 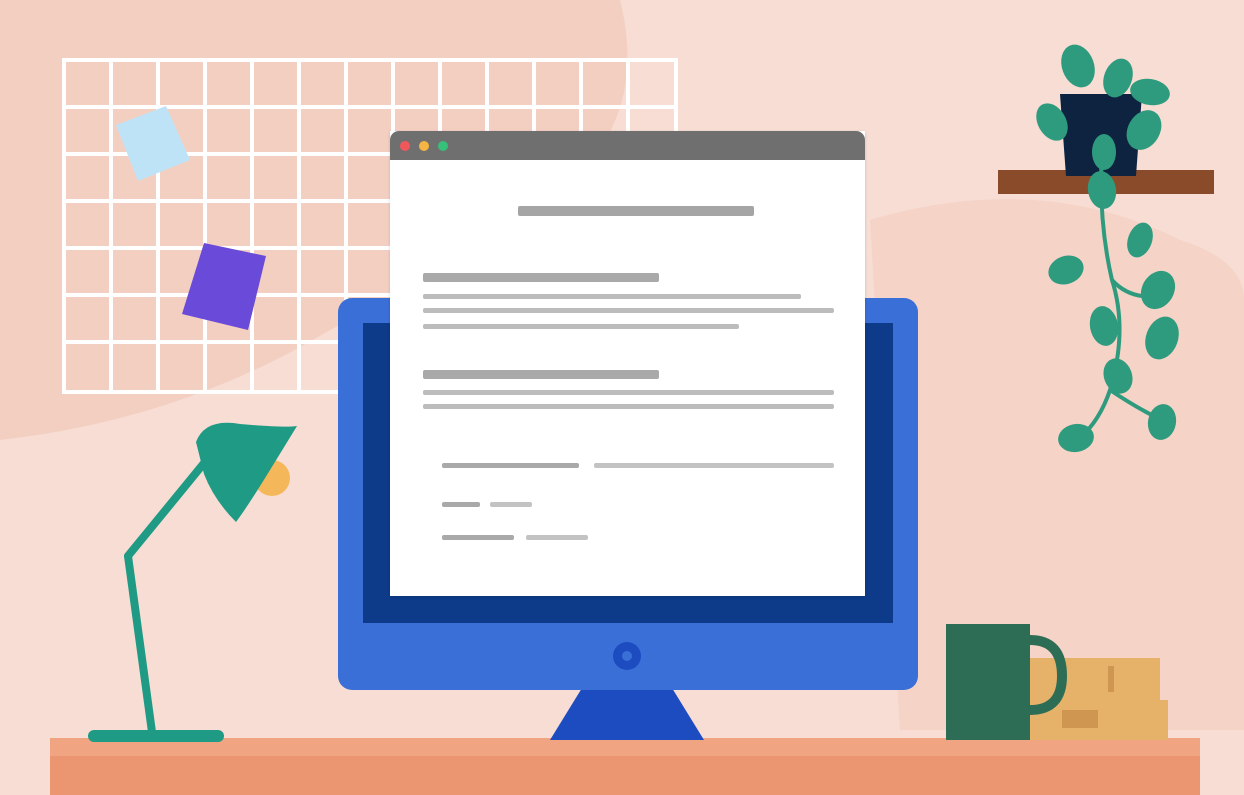 What do you see at coordinates (424, 146) in the screenshot?
I see `minimize-dot-icon` at bounding box center [424, 146].